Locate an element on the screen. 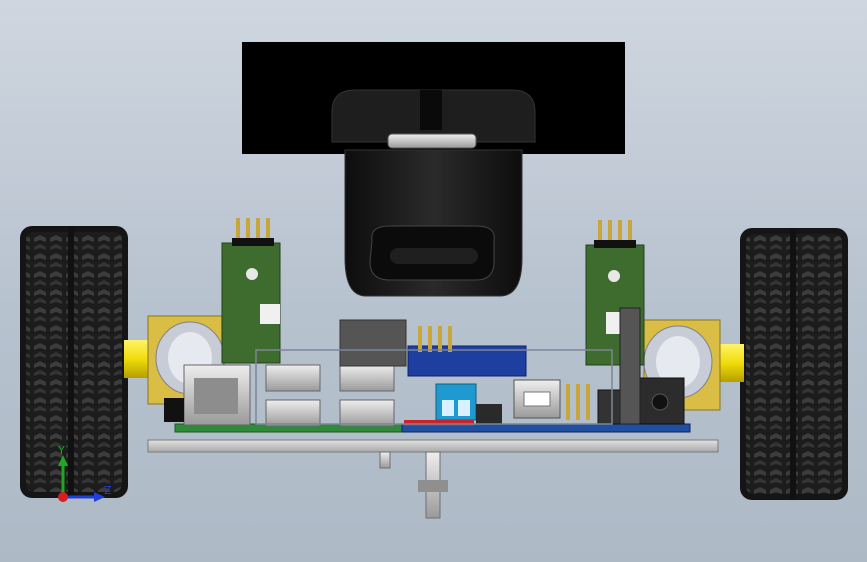 The height and width of the screenshot is (562, 867). chassis-plate is located at coordinates (433, 446).